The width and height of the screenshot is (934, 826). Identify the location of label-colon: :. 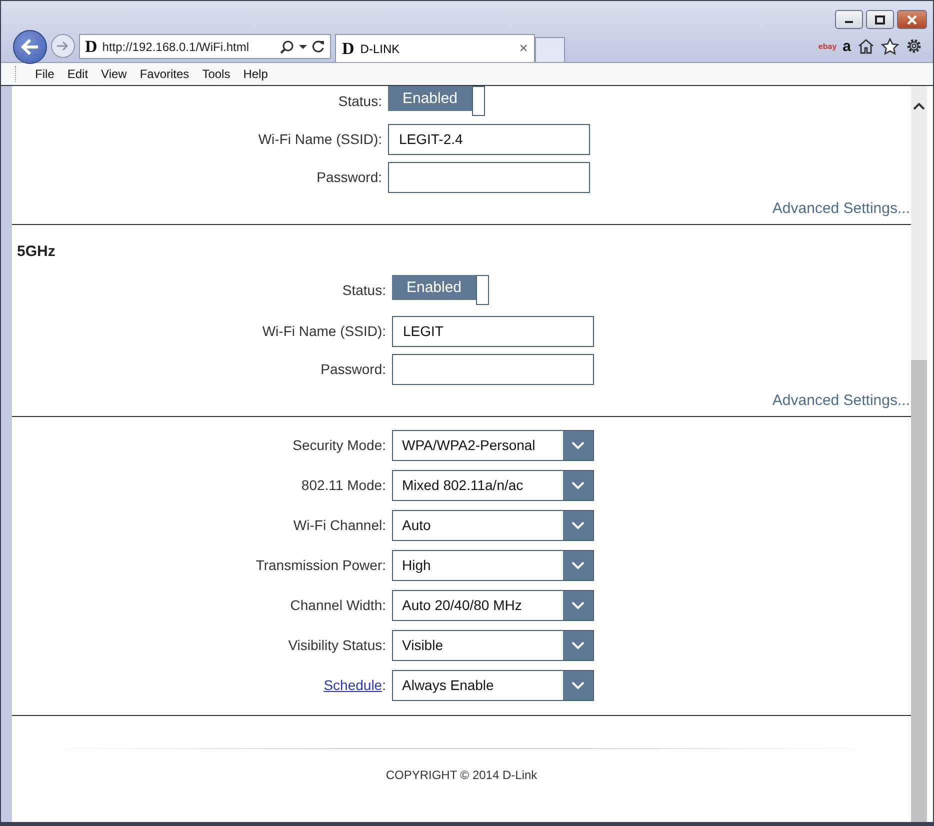
(384, 685).